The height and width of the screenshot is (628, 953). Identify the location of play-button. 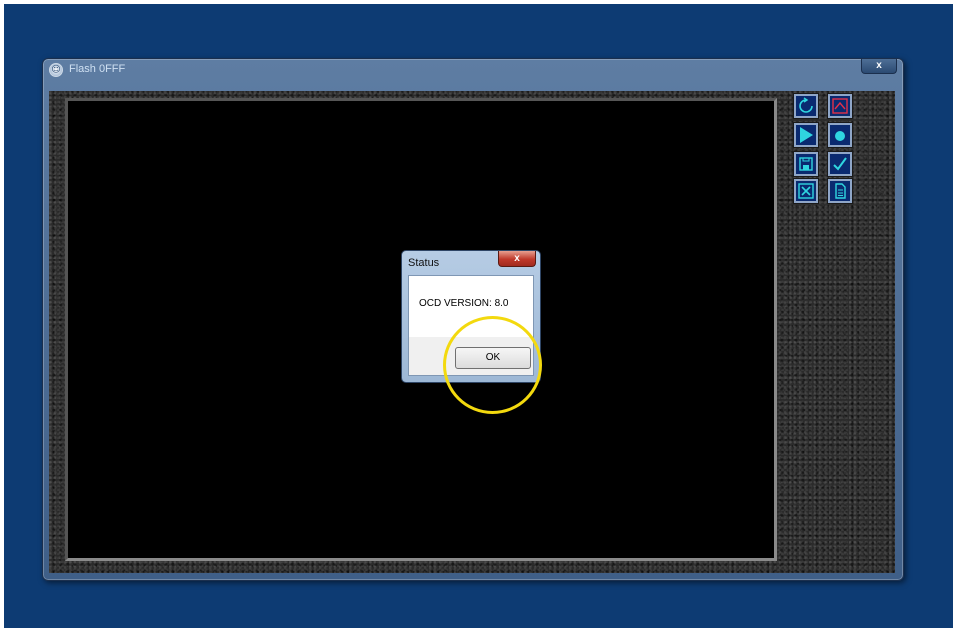
(806, 135).